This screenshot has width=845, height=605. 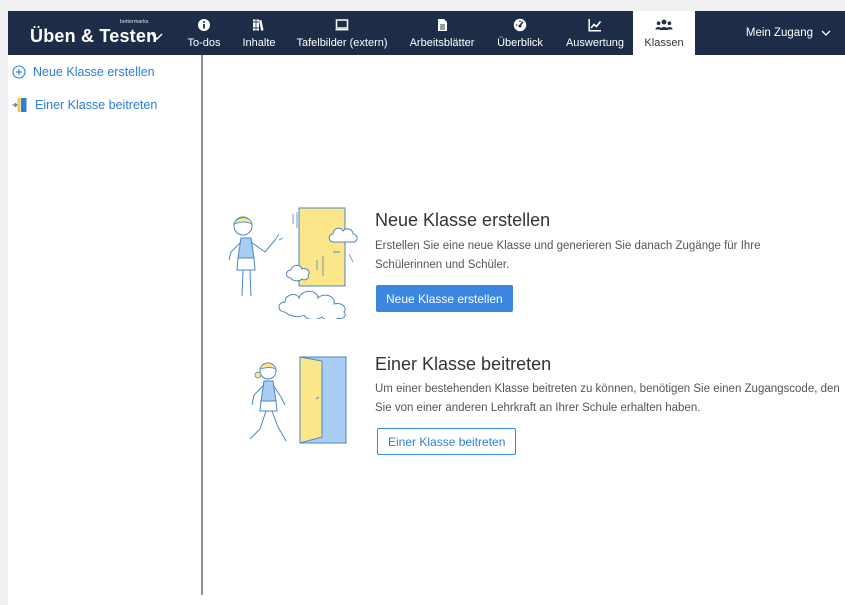 I want to click on account-menu: Mein Zugang, so click(x=788, y=33).